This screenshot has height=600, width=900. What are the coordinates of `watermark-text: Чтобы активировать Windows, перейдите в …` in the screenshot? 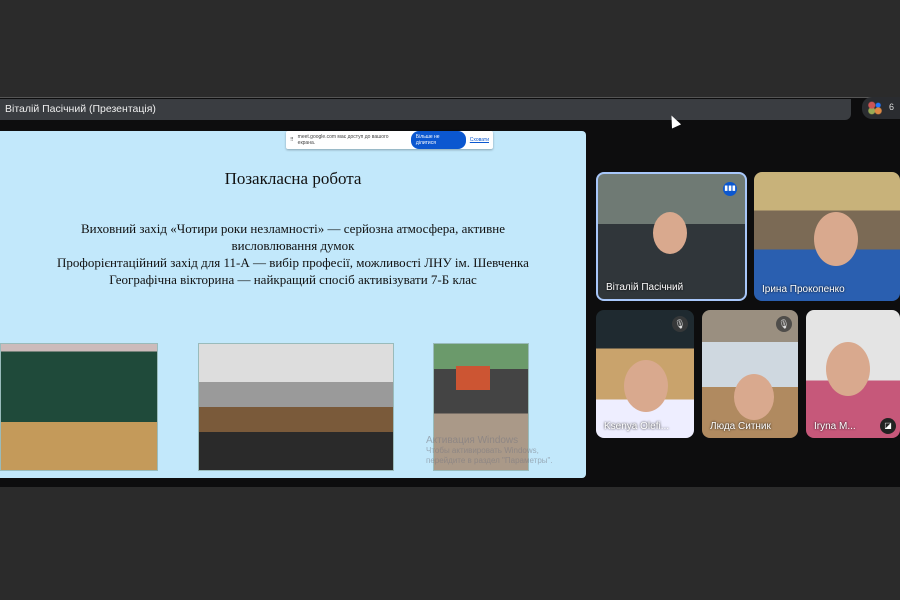 It's located at (489, 455).